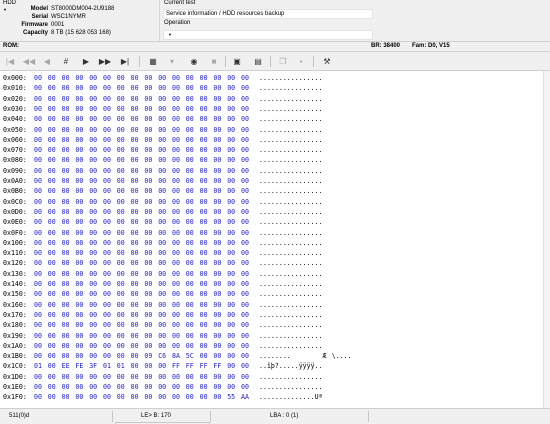  What do you see at coordinates (194, 61) in the screenshot?
I see `camera-icon: ◉` at bounding box center [194, 61].